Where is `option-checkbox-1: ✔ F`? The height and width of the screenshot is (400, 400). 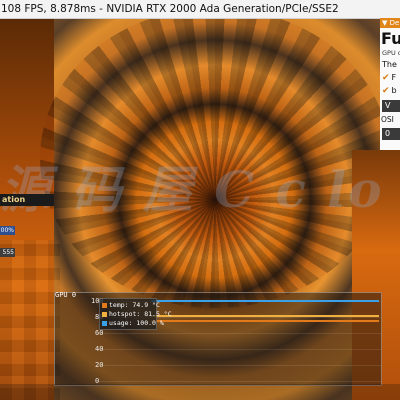
option-checkbox-1: ✔ F is located at coordinates (389, 78).